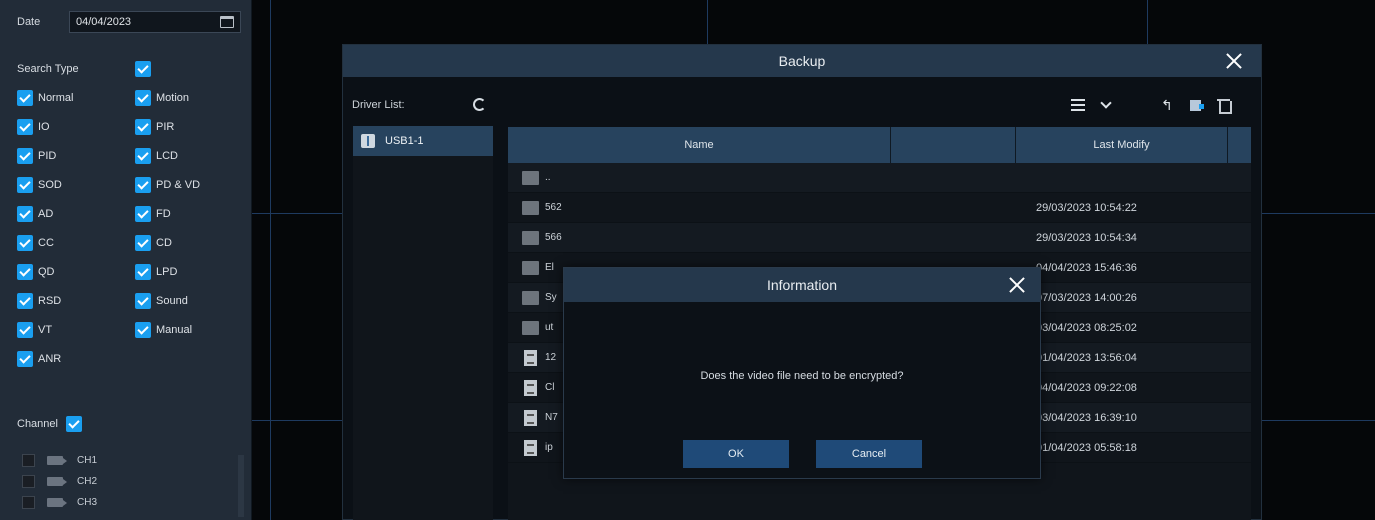 The height and width of the screenshot is (520, 1375). Describe the element at coordinates (1086, 267) in the screenshot. I see `cell-last-modify: 04/04/2023 15:46:36` at that location.